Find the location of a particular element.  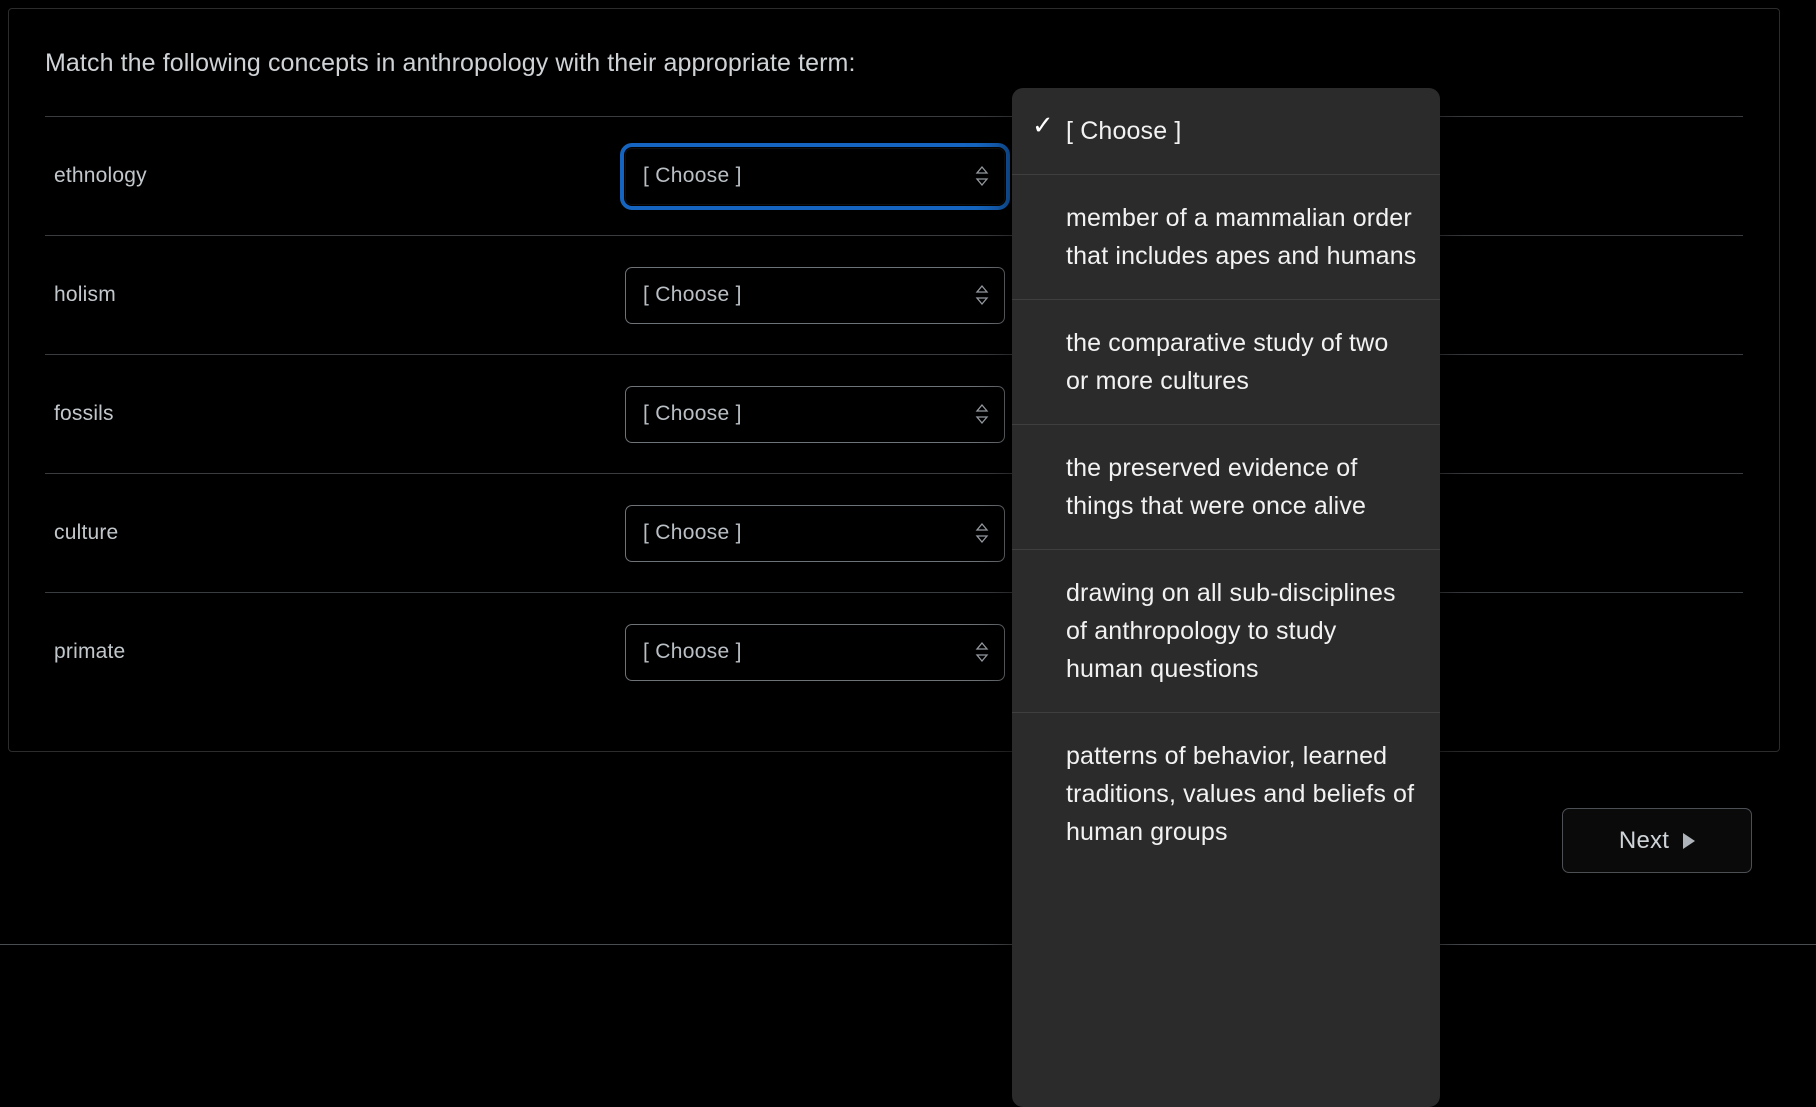

table-row: ethnology [ Choose ] is located at coordinates (894, 175).